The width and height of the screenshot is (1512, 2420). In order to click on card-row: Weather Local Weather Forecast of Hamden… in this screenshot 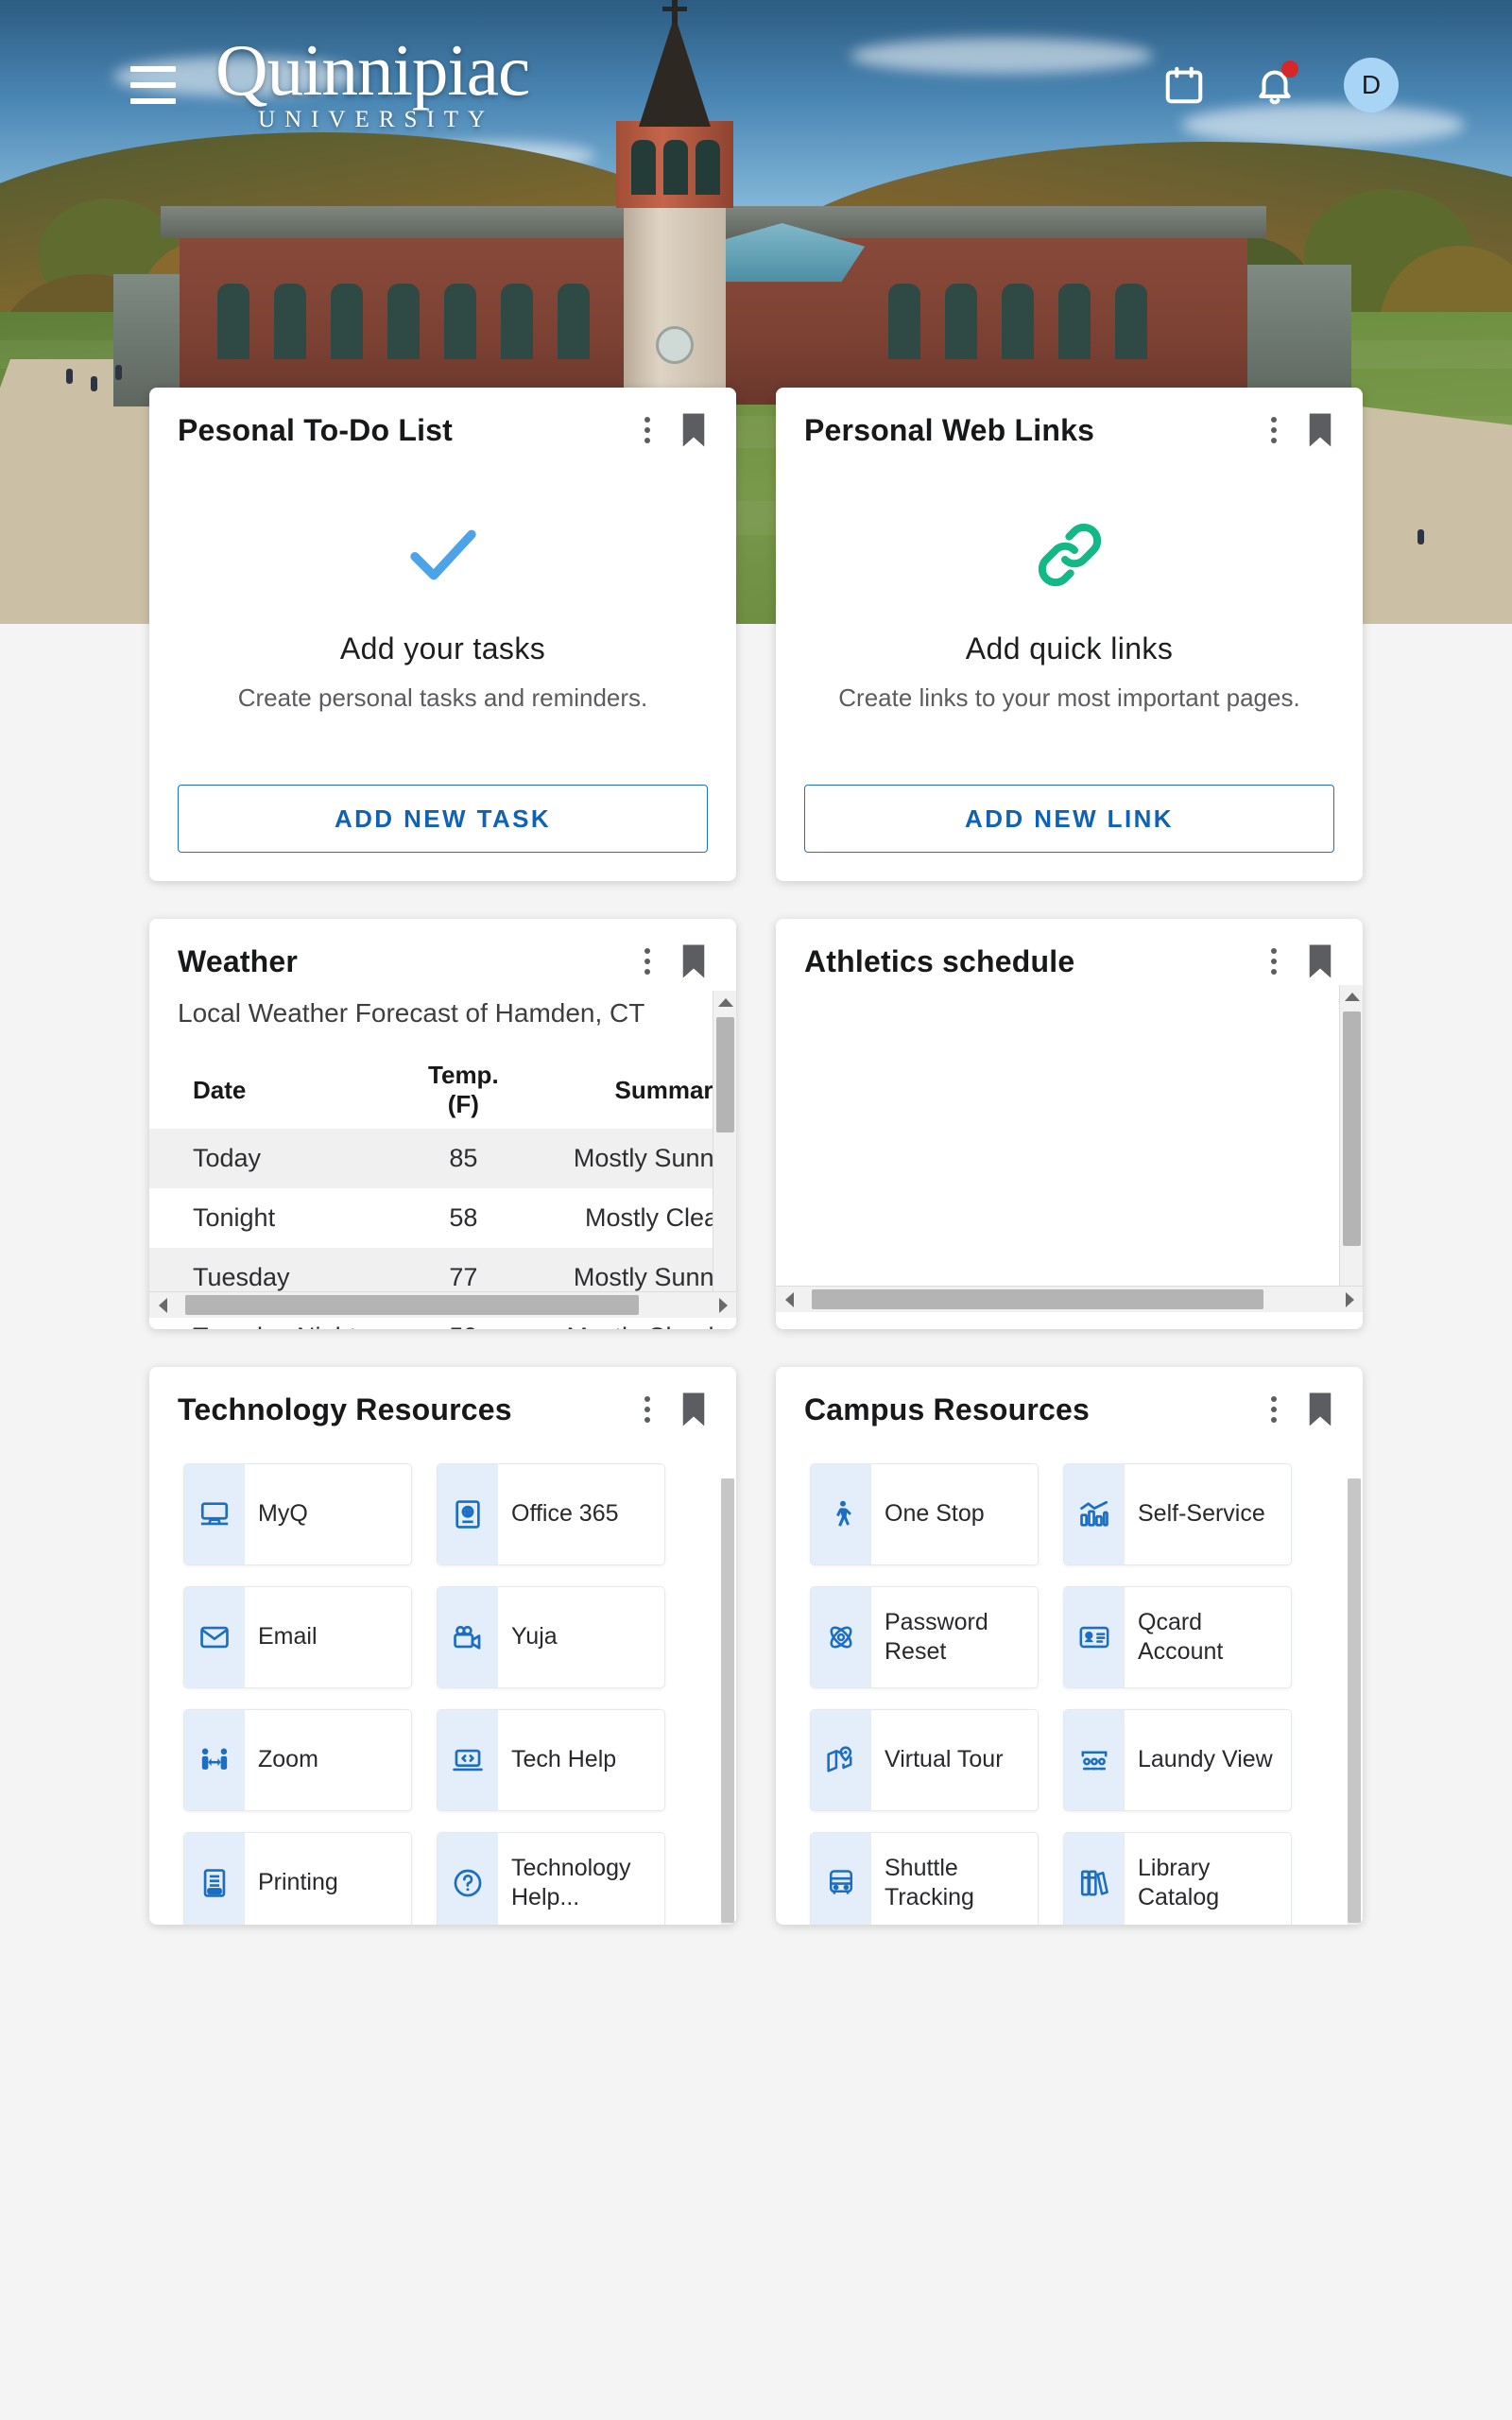, I will do `click(756, 1124)`.